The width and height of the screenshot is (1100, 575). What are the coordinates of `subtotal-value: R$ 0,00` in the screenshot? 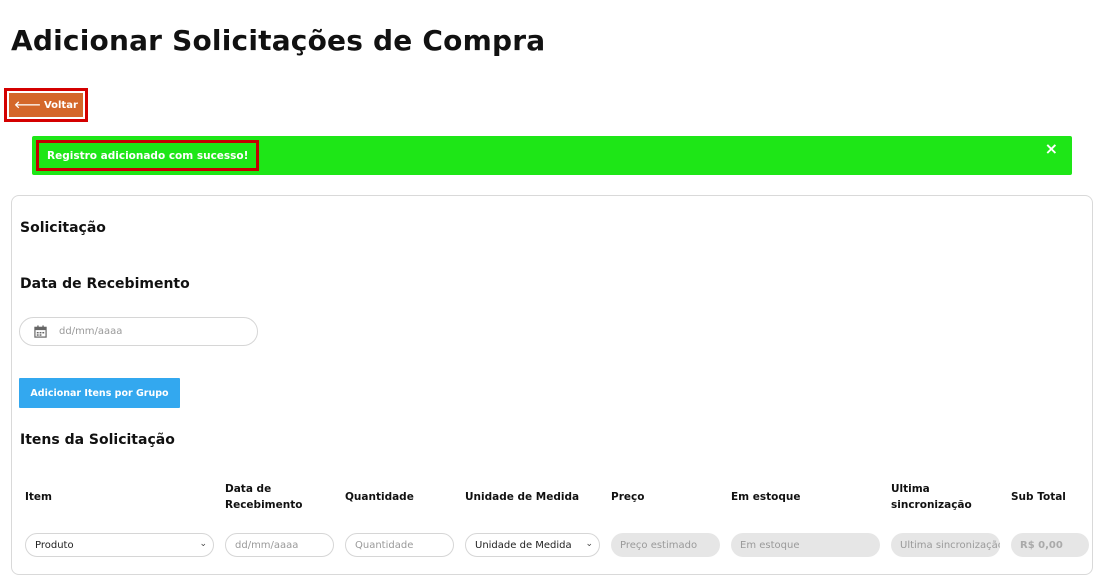 It's located at (1041, 545).